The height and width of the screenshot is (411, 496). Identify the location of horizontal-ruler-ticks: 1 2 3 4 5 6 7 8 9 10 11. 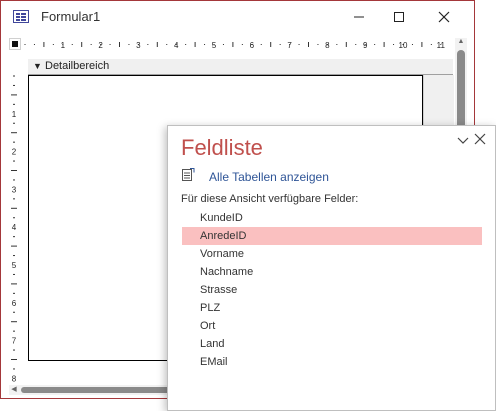
(235, 45).